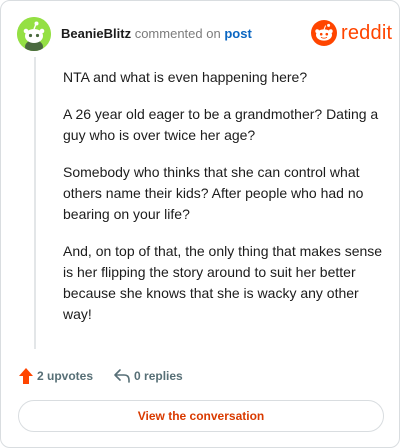 Image resolution: width=400 pixels, height=448 pixels. What do you see at coordinates (122, 376) in the screenshot?
I see `reply-arrow-icon` at bounding box center [122, 376].